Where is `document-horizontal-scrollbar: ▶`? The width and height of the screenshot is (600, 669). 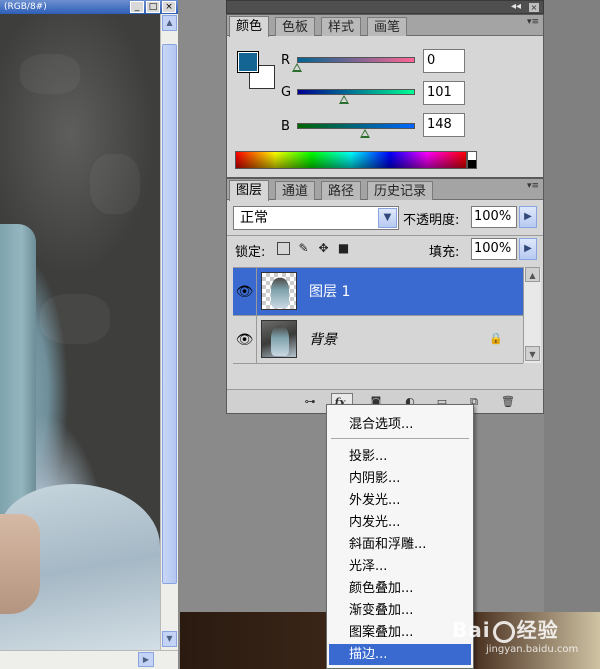
document-horizontal-scrollbar: ▶ is located at coordinates (89, 659).